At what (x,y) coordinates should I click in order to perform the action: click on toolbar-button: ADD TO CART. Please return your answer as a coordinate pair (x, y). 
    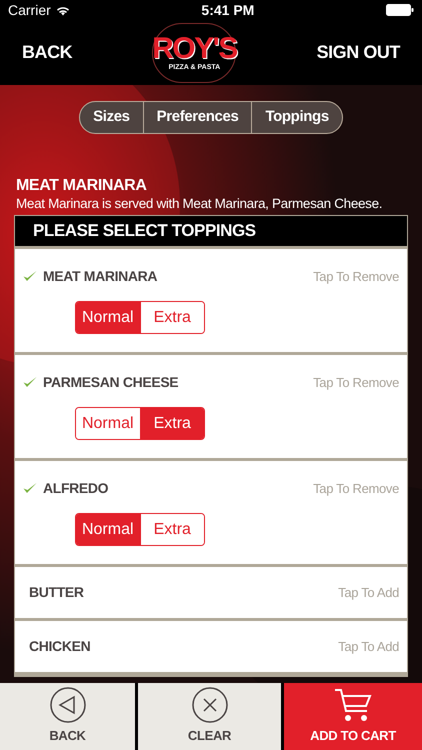
    Looking at the image, I should click on (353, 716).